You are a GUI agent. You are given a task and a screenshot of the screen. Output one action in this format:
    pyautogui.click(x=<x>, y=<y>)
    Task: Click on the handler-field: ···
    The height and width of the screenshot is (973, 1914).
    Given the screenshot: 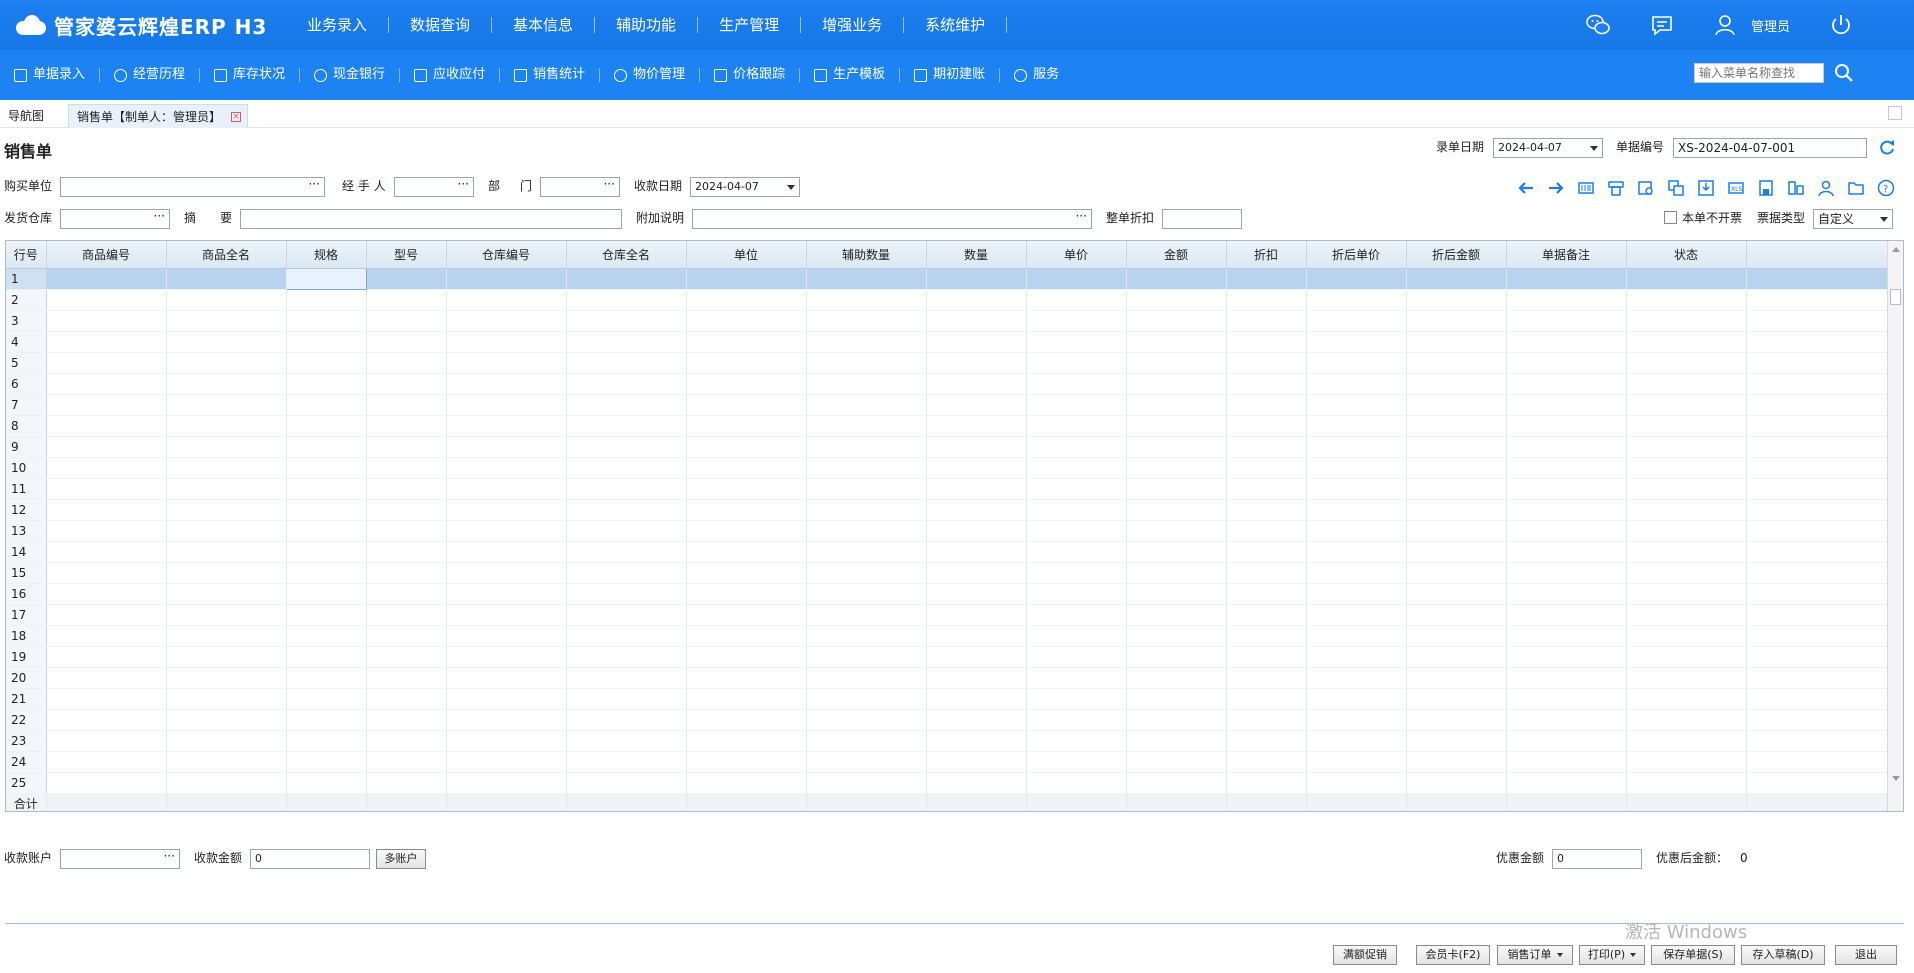 What is the action you would take?
    pyautogui.click(x=434, y=187)
    